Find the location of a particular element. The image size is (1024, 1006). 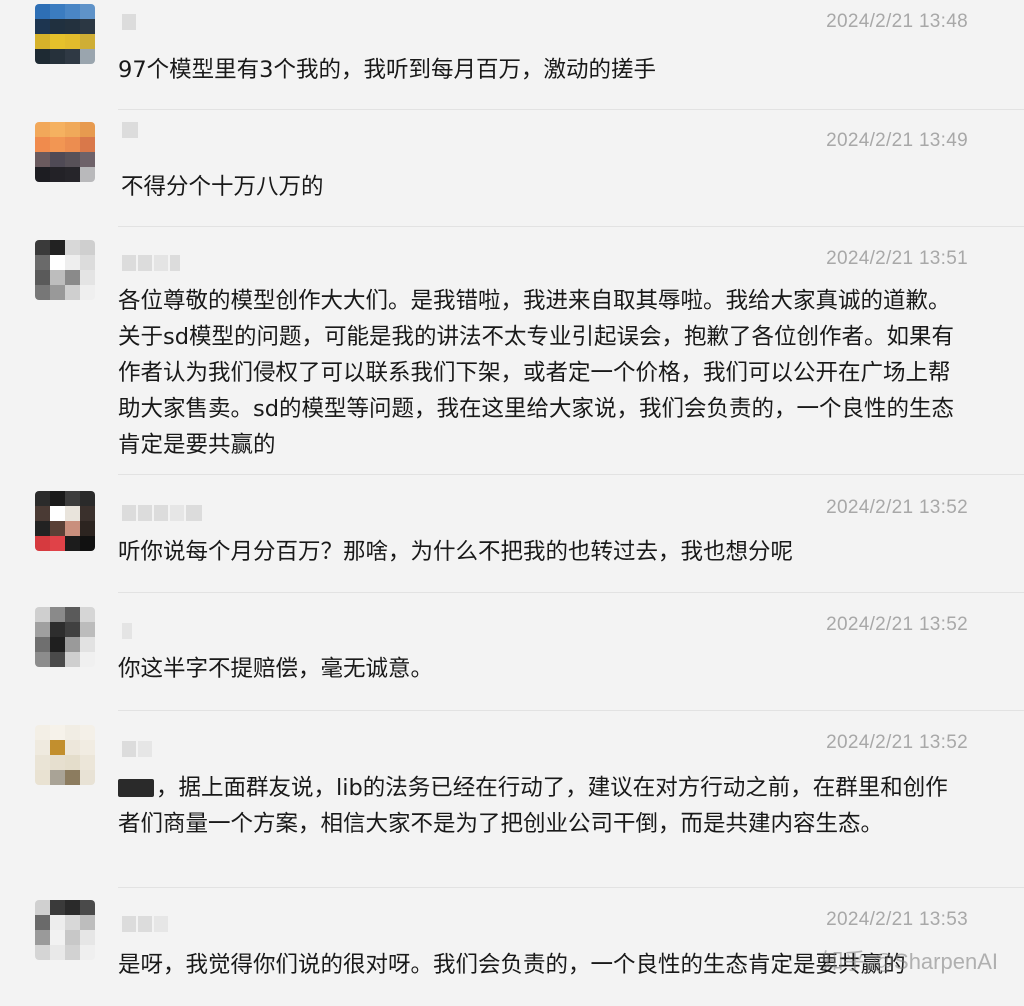

message-timestamp: 2024/2/21 13:51 is located at coordinates (897, 258).